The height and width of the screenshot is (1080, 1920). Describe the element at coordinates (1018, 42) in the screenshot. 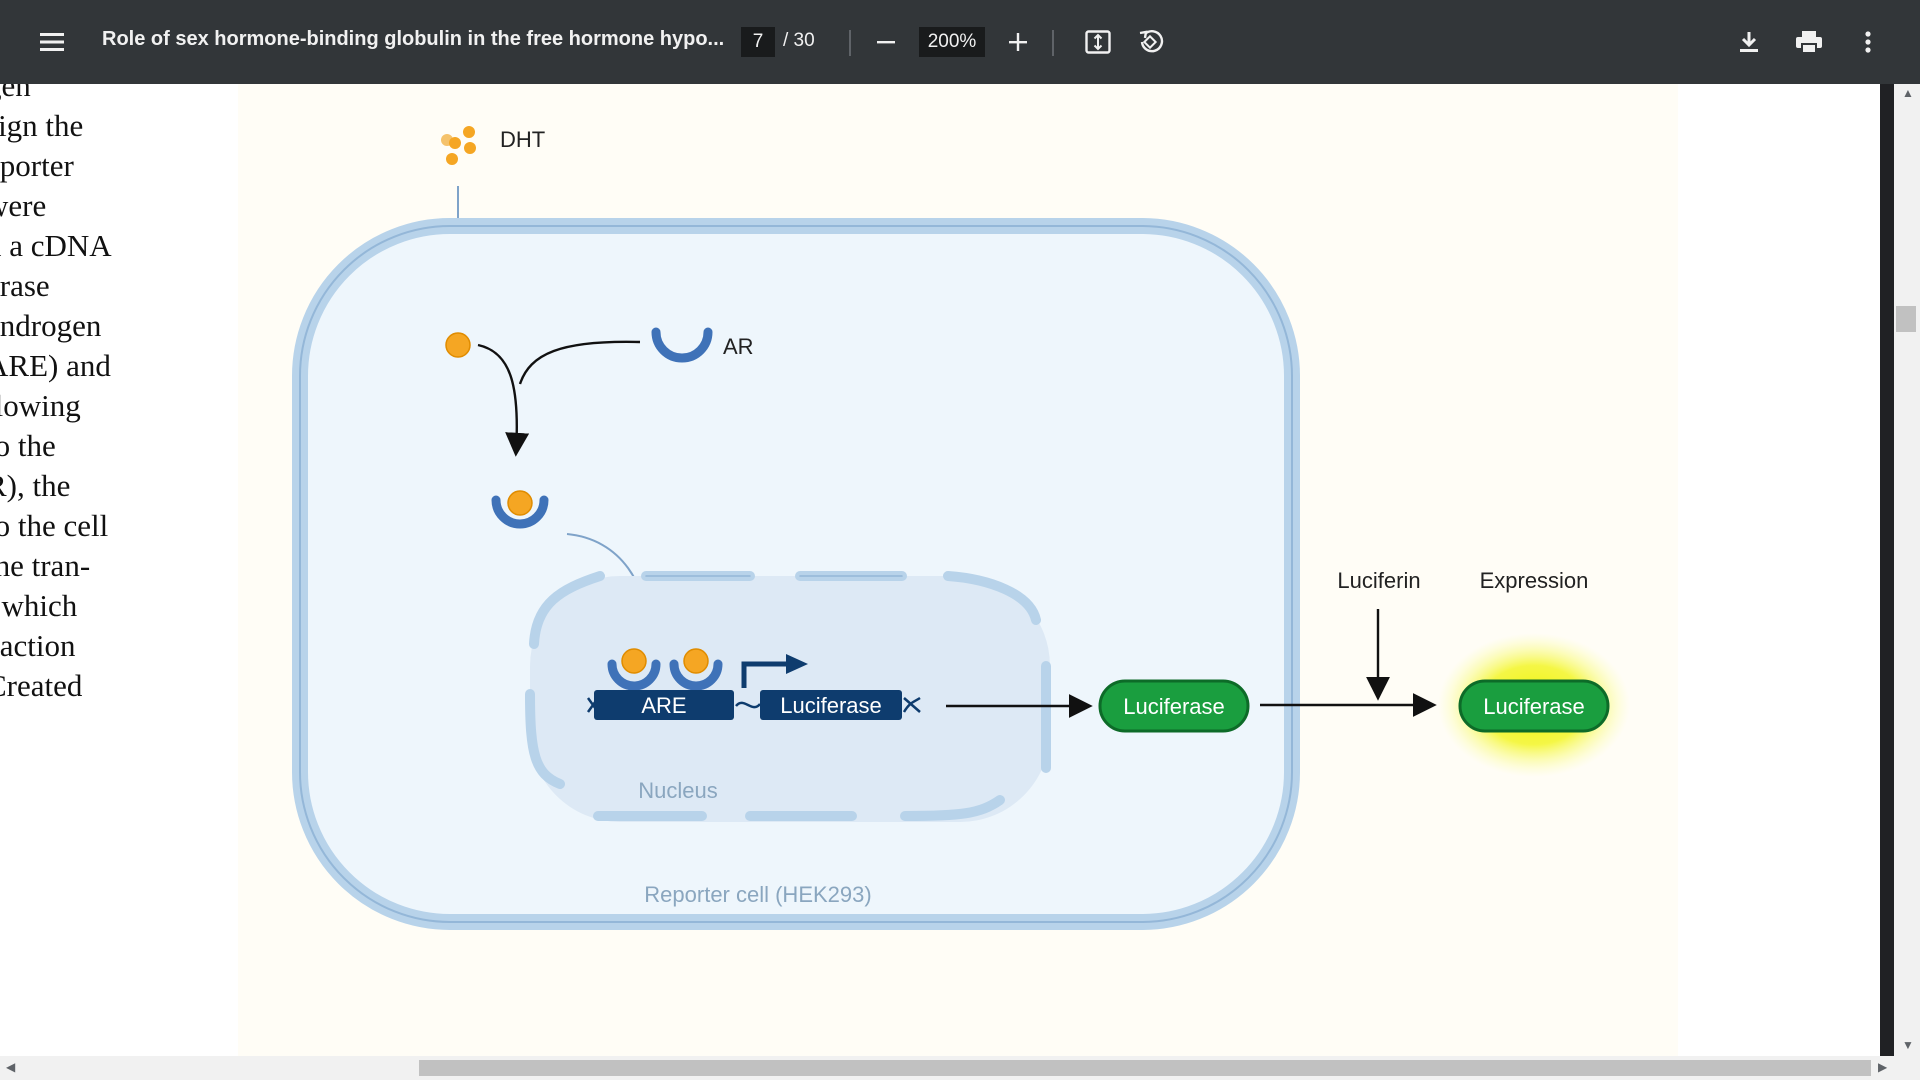

I see `zoom-in-icon` at that location.